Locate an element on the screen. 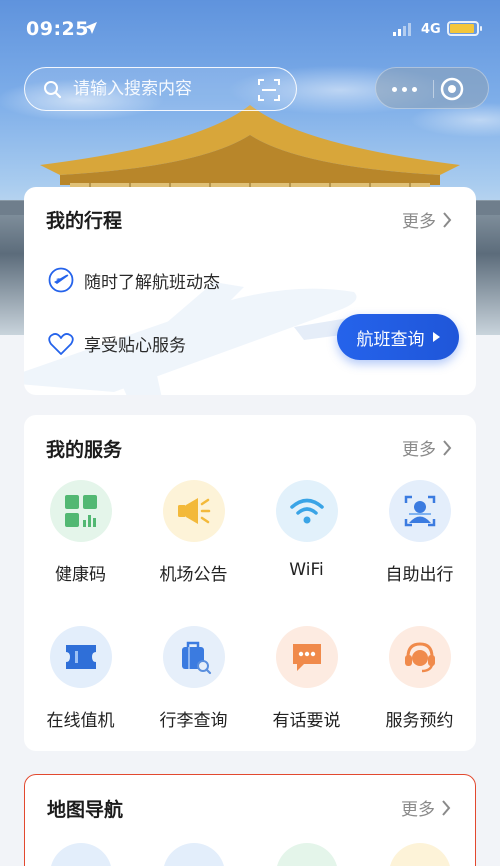  status-bar: 09:25 4G is located at coordinates (250, 30).